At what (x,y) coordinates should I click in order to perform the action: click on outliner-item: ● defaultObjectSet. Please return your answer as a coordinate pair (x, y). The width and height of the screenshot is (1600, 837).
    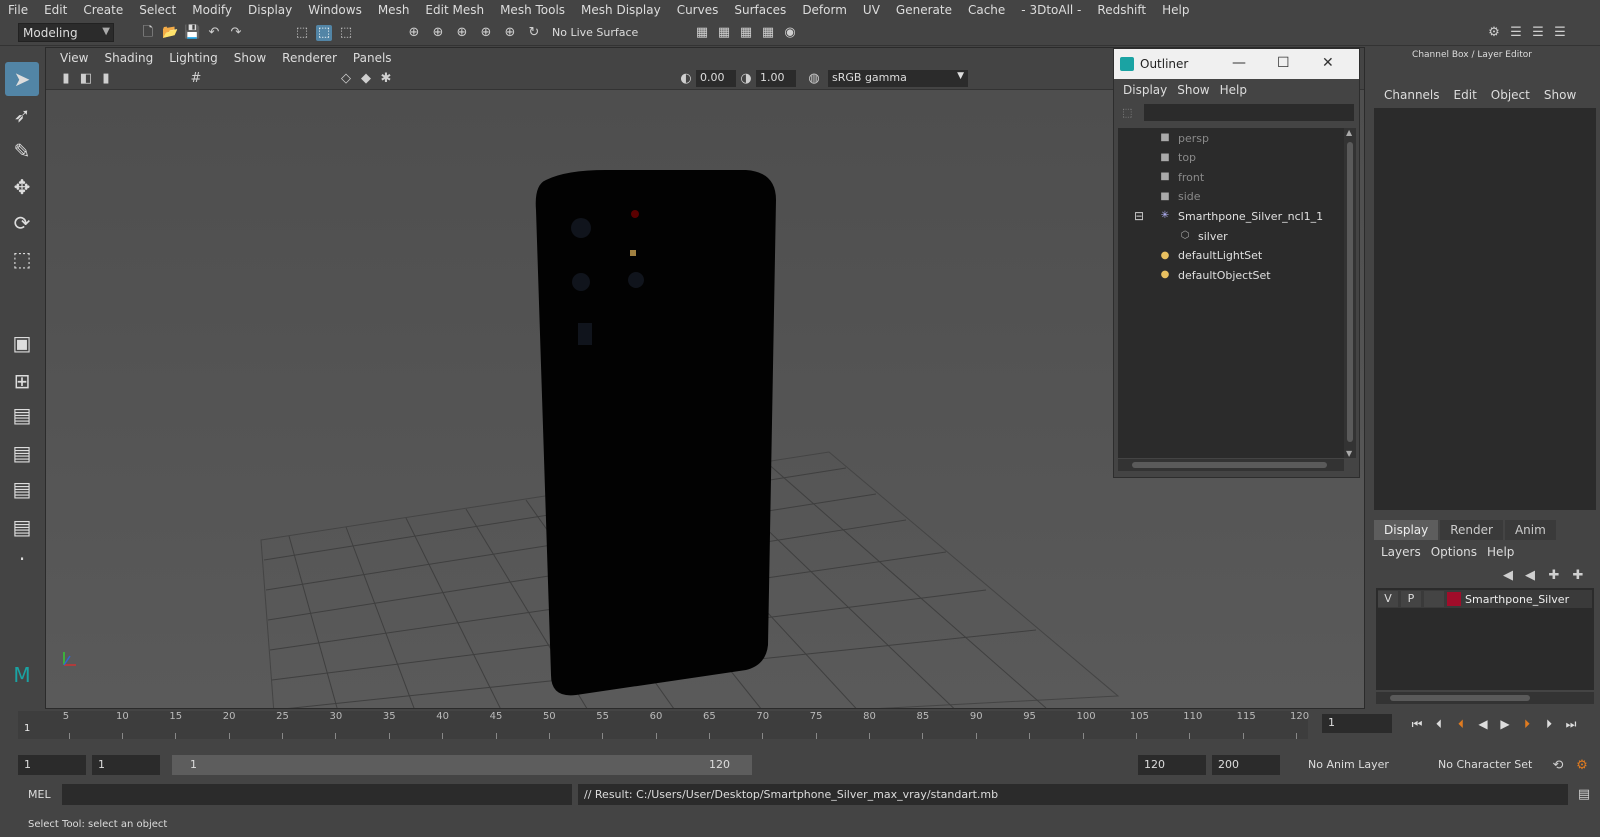
    Looking at the image, I should click on (1230, 275).